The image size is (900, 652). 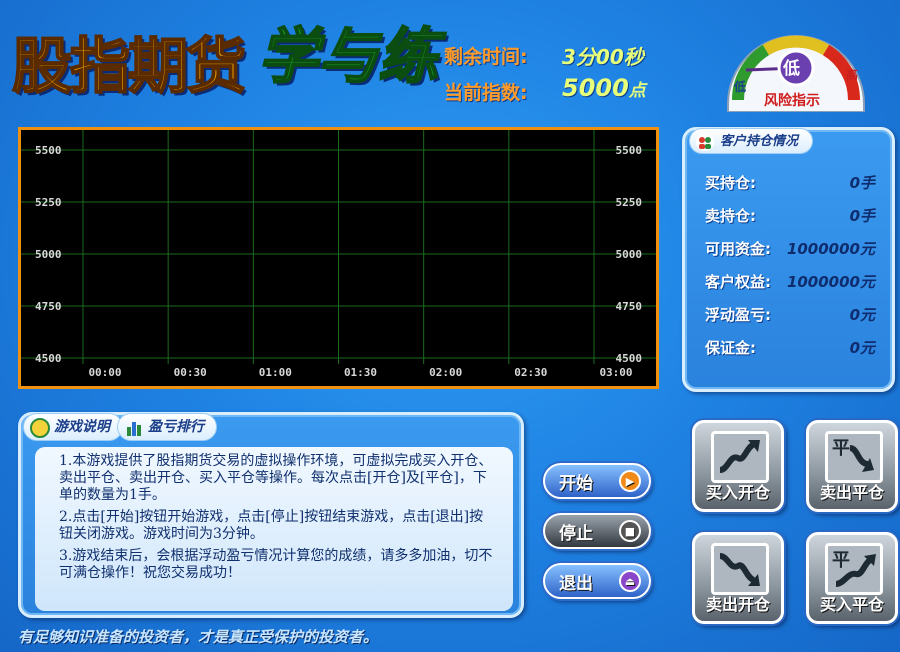 What do you see at coordinates (629, 358) in the screenshot?
I see `chart-y-tick-right: 4500` at bounding box center [629, 358].